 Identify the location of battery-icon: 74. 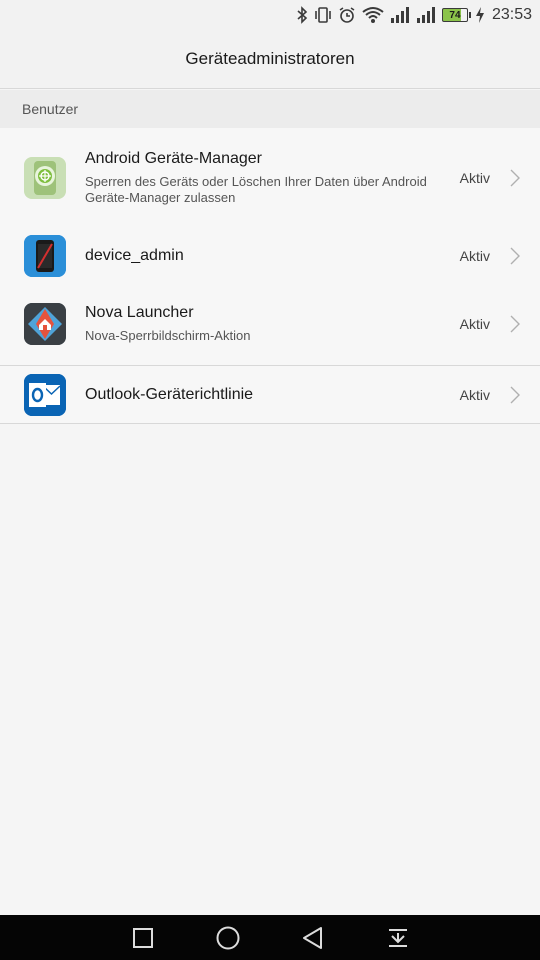
(456, 15).